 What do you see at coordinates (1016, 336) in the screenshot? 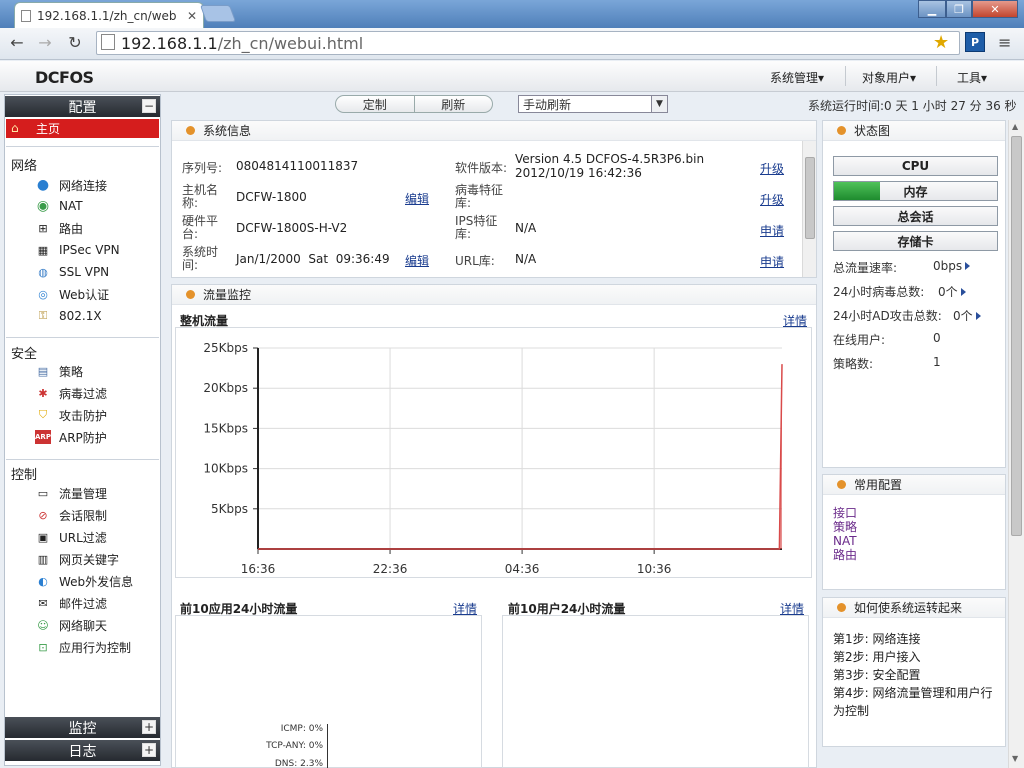
I see `page-scroll-thumb` at bounding box center [1016, 336].